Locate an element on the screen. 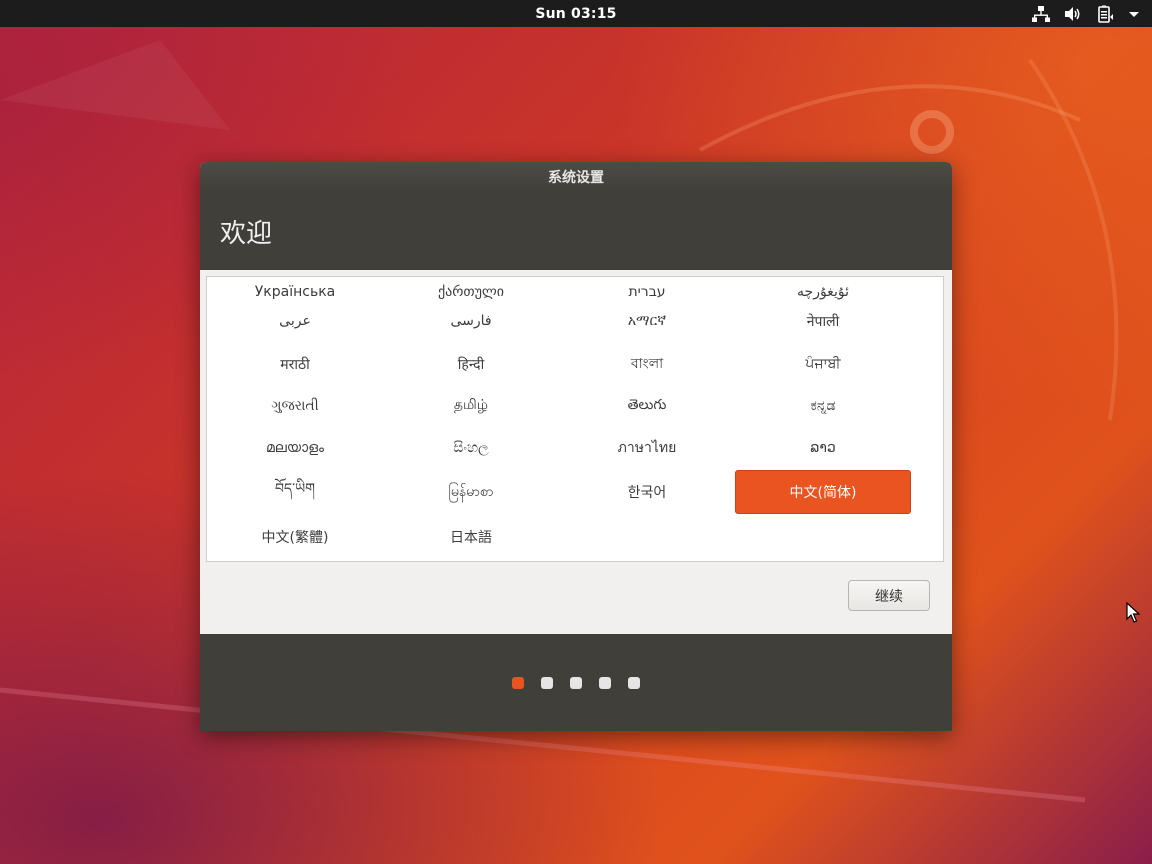 The height and width of the screenshot is (864, 1152). battery-icon is located at coordinates (1105, 14).